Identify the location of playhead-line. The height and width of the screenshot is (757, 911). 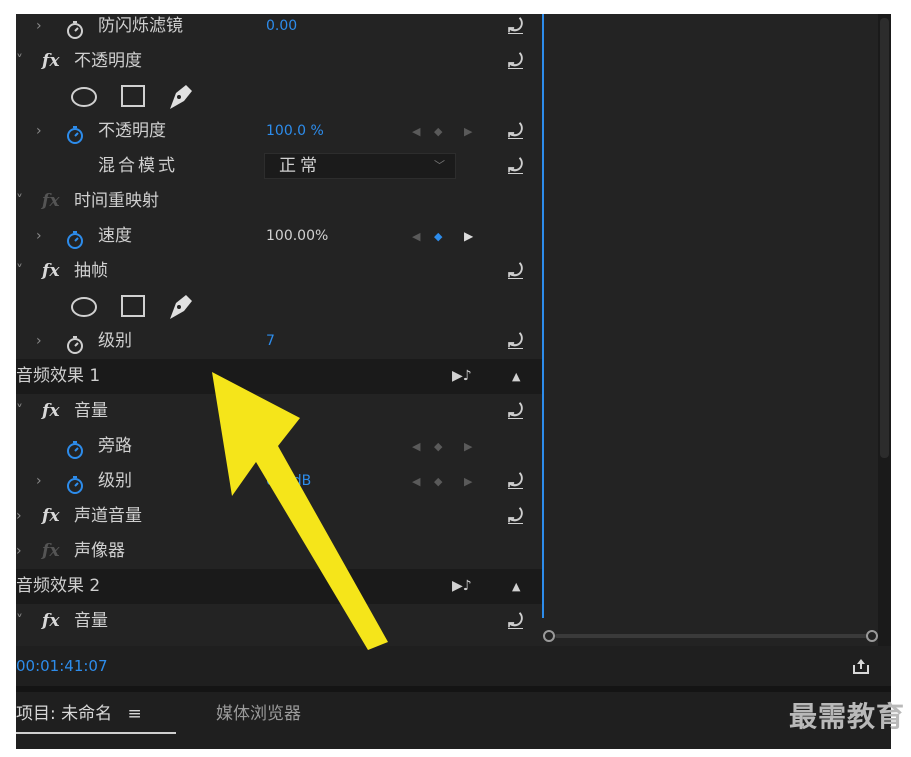
(543, 316).